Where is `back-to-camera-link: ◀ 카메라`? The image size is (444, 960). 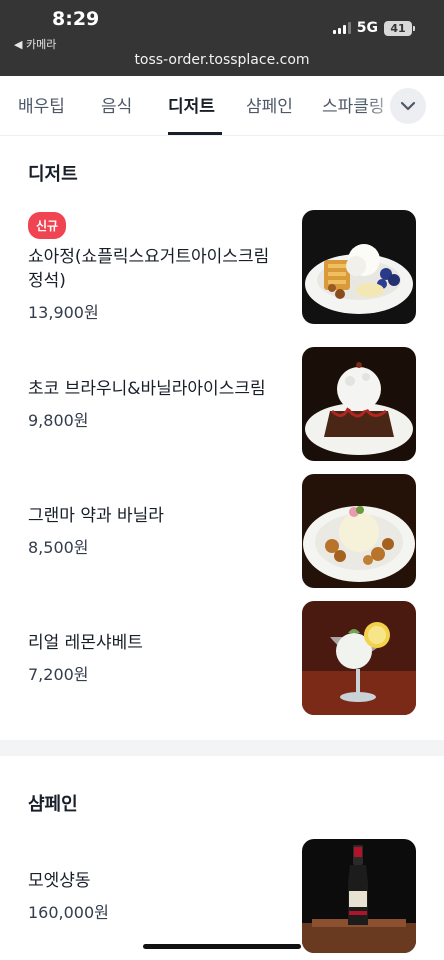
back-to-camera-link: ◀ 카메라 is located at coordinates (35, 44).